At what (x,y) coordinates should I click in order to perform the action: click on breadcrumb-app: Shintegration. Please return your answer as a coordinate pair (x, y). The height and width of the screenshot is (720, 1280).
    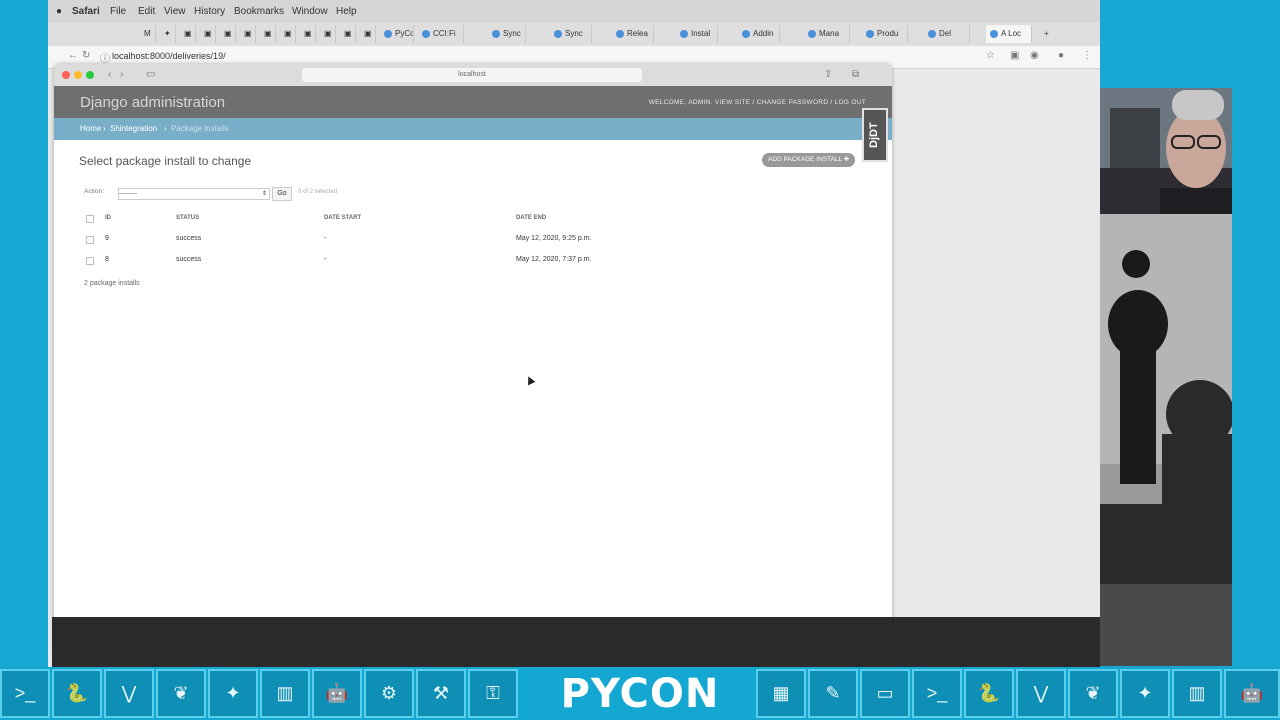
    Looking at the image, I should click on (133, 128).